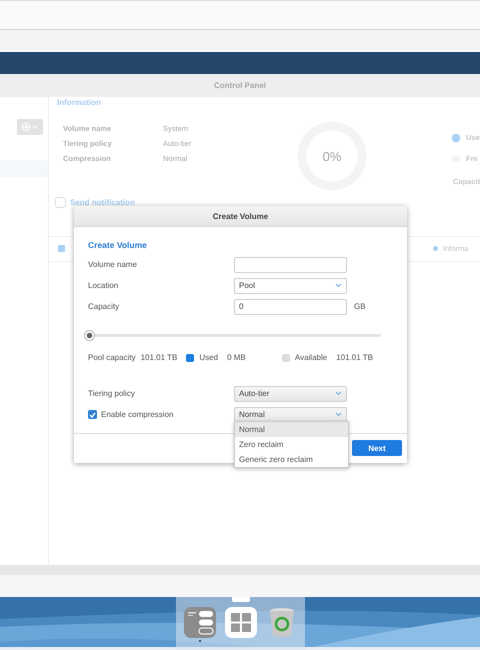 Image resolution: width=480 pixels, height=650 pixels. I want to click on usage-percent: 0%, so click(332, 156).